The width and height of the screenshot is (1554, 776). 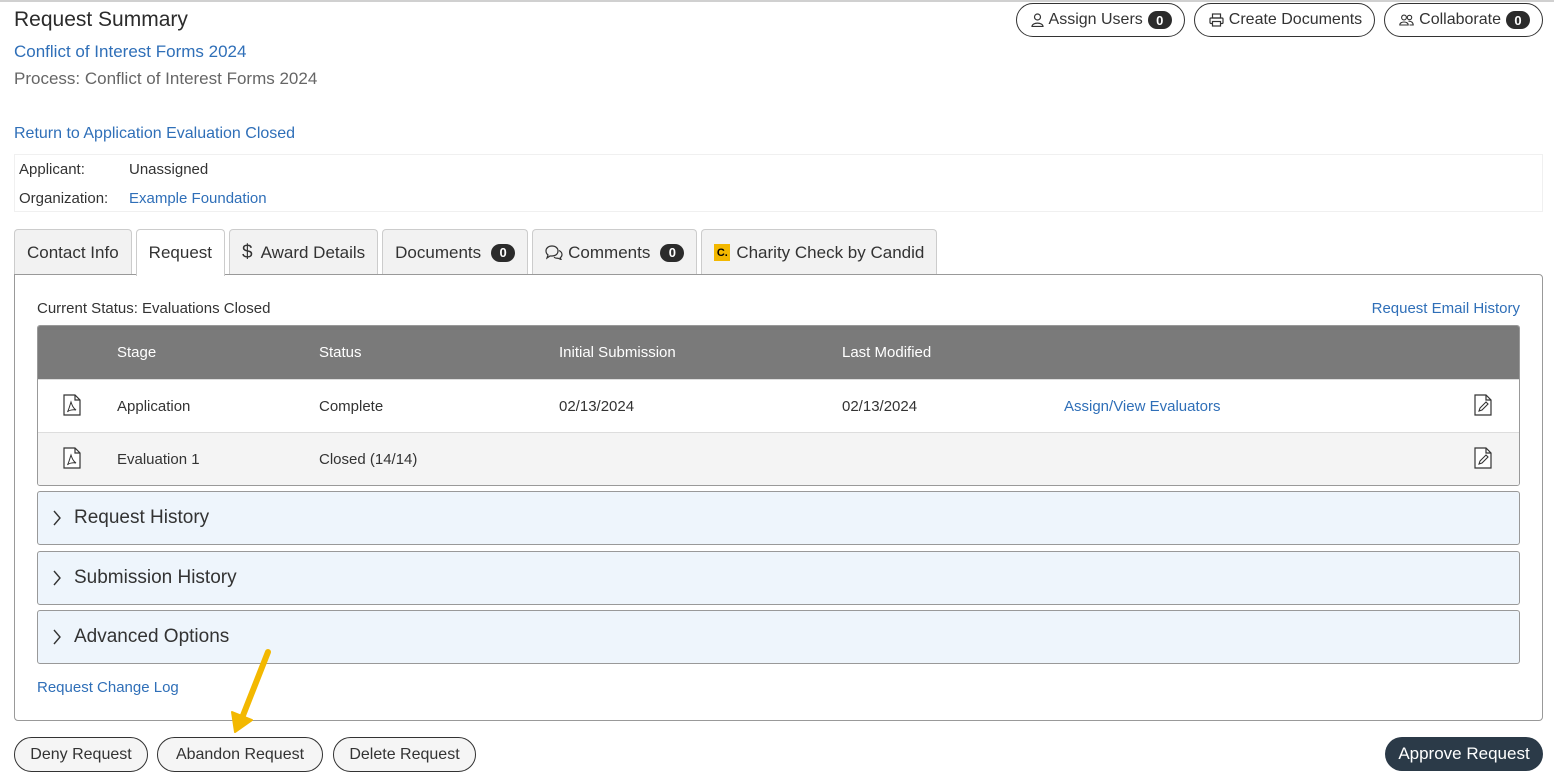 I want to click on candid-logo-icon: C., so click(x=722, y=252).